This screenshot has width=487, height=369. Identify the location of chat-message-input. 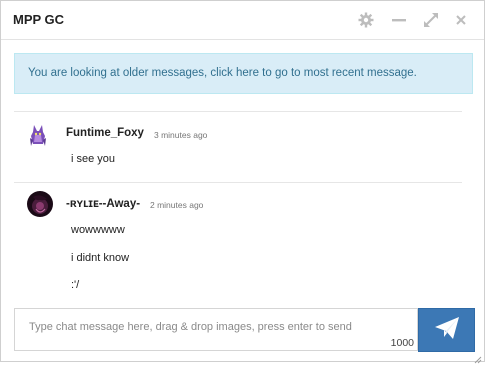
(216, 329).